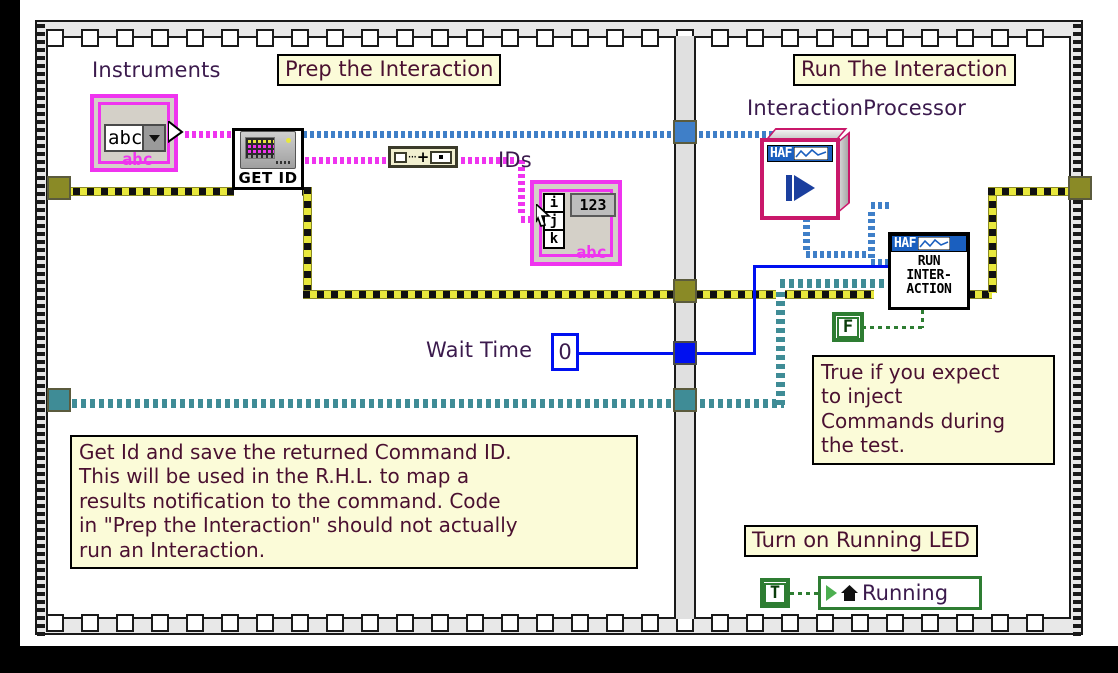 The image size is (1118, 673). Describe the element at coordinates (494, 294) in the screenshot. I see `error-wire-to-divider` at that location.